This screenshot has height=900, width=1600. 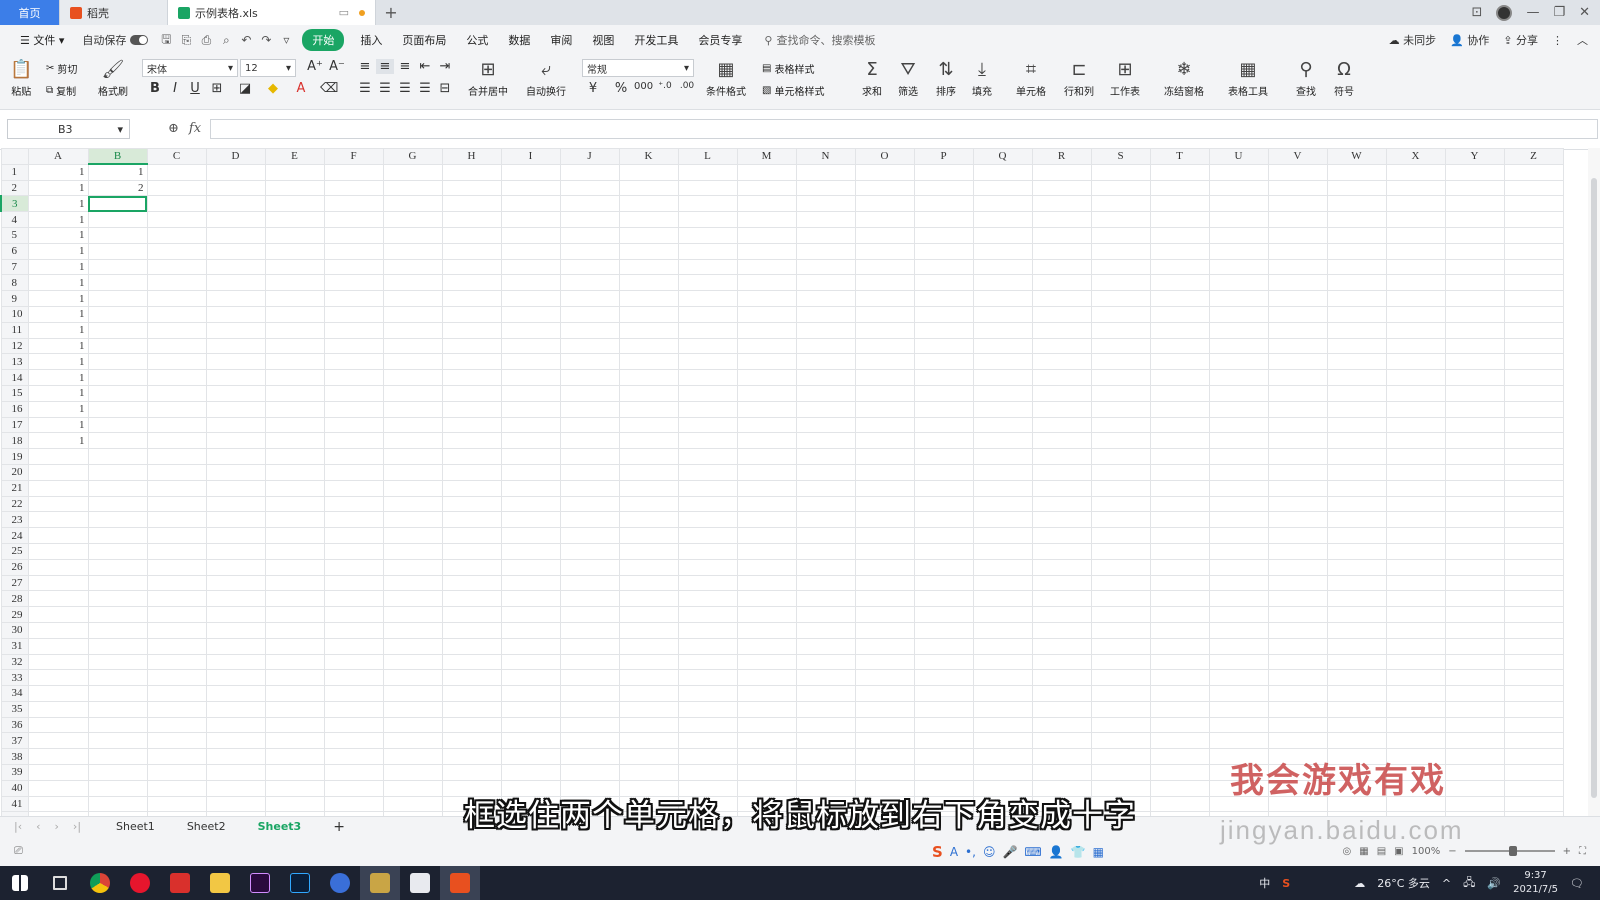 I want to click on cell-s15, so click(x=1120, y=393).